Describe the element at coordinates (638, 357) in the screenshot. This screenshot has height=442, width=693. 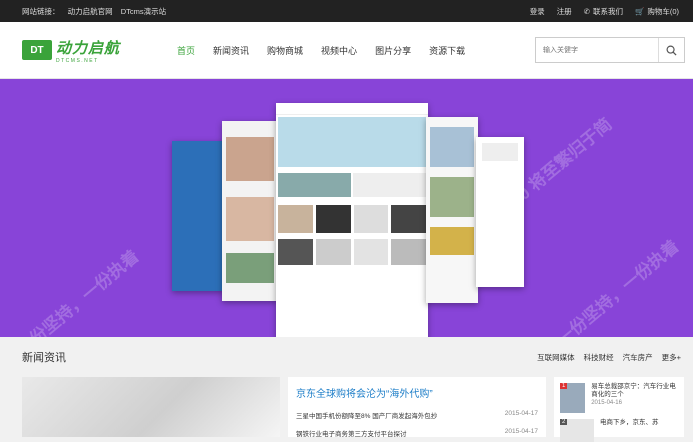
I see `tab-auto-realestate: 汽车房产` at that location.